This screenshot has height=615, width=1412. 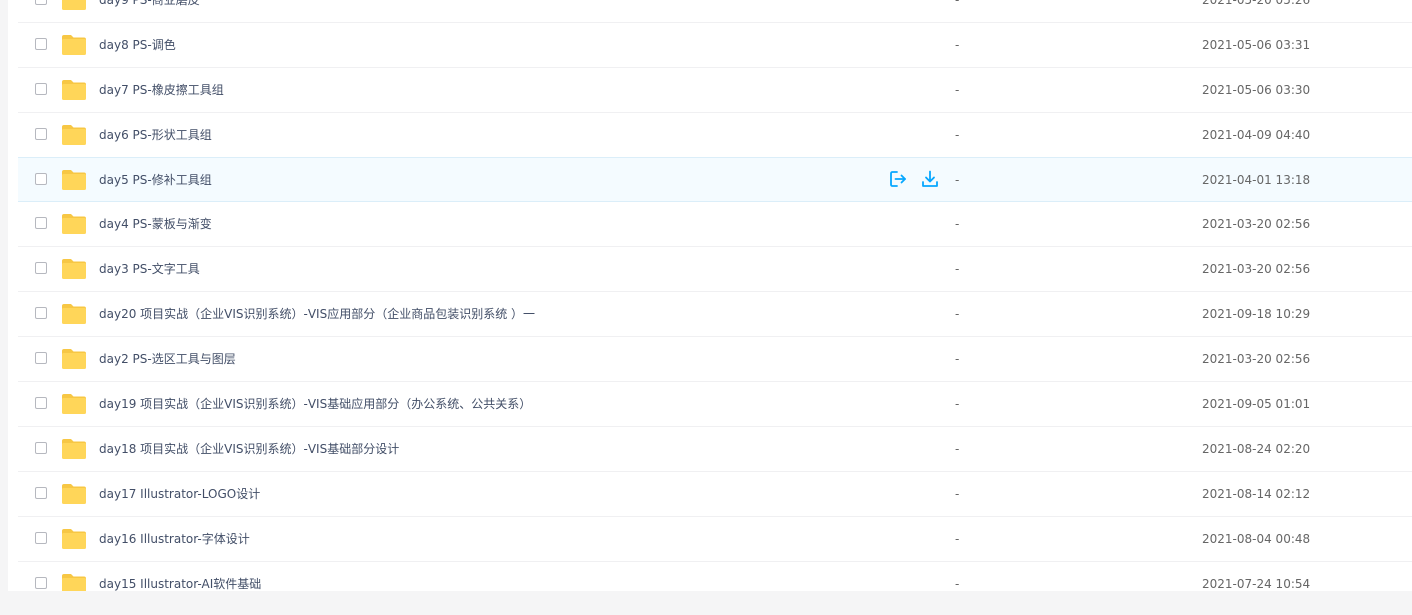 What do you see at coordinates (715, 135) in the screenshot?
I see `file-row: day6 PS-形状工具组 - 2021-04-09 04:40` at bounding box center [715, 135].